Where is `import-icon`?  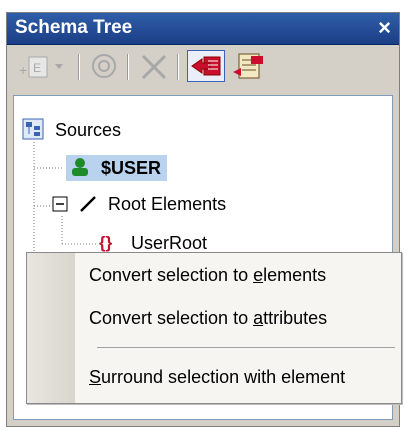
import-icon is located at coordinates (206, 66).